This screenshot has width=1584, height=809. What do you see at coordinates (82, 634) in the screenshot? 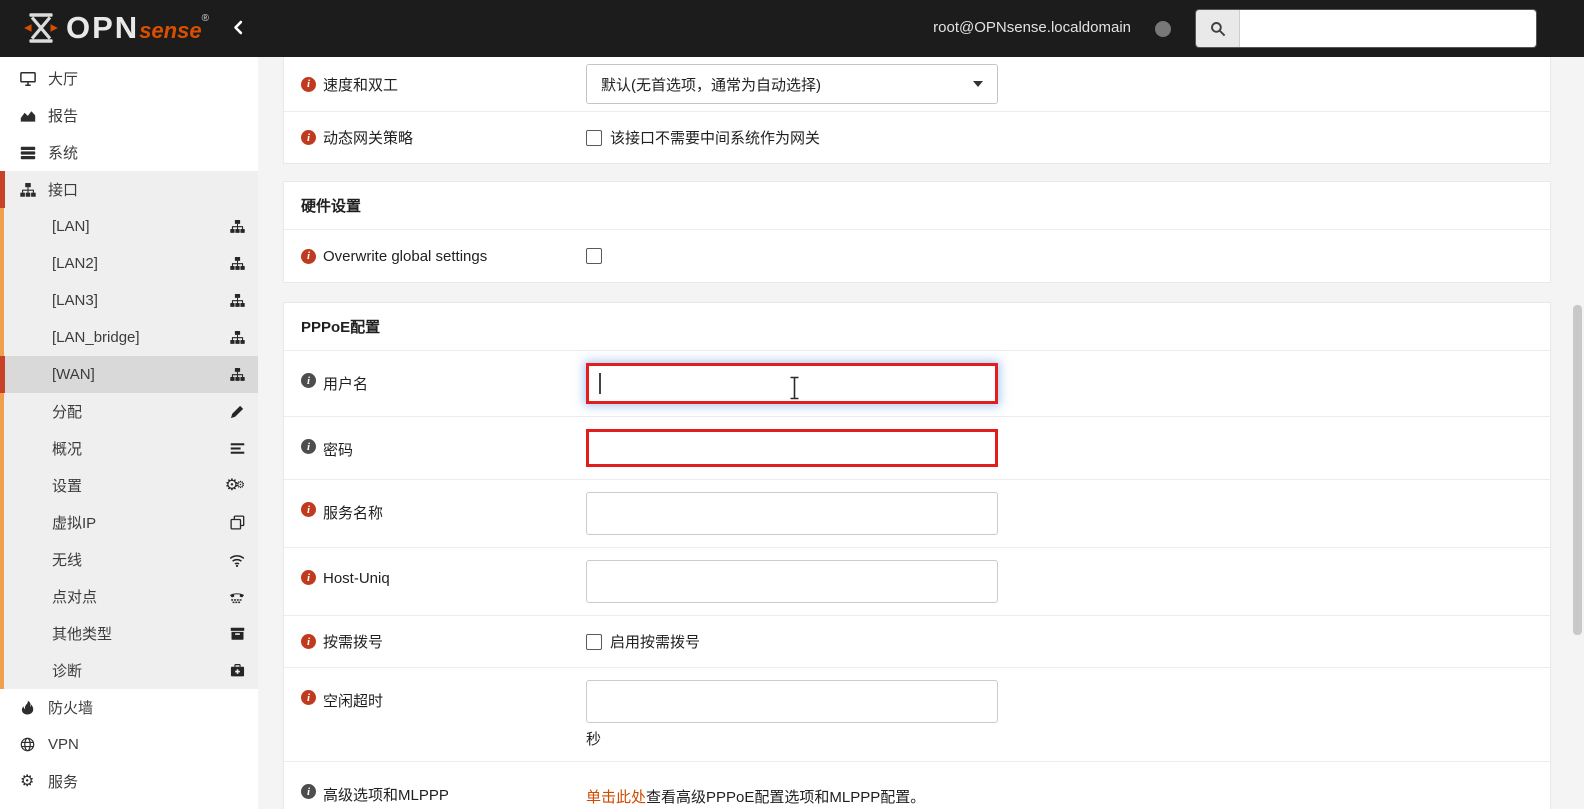
I see `sidebar-subitem-label: 其他类型` at bounding box center [82, 634].